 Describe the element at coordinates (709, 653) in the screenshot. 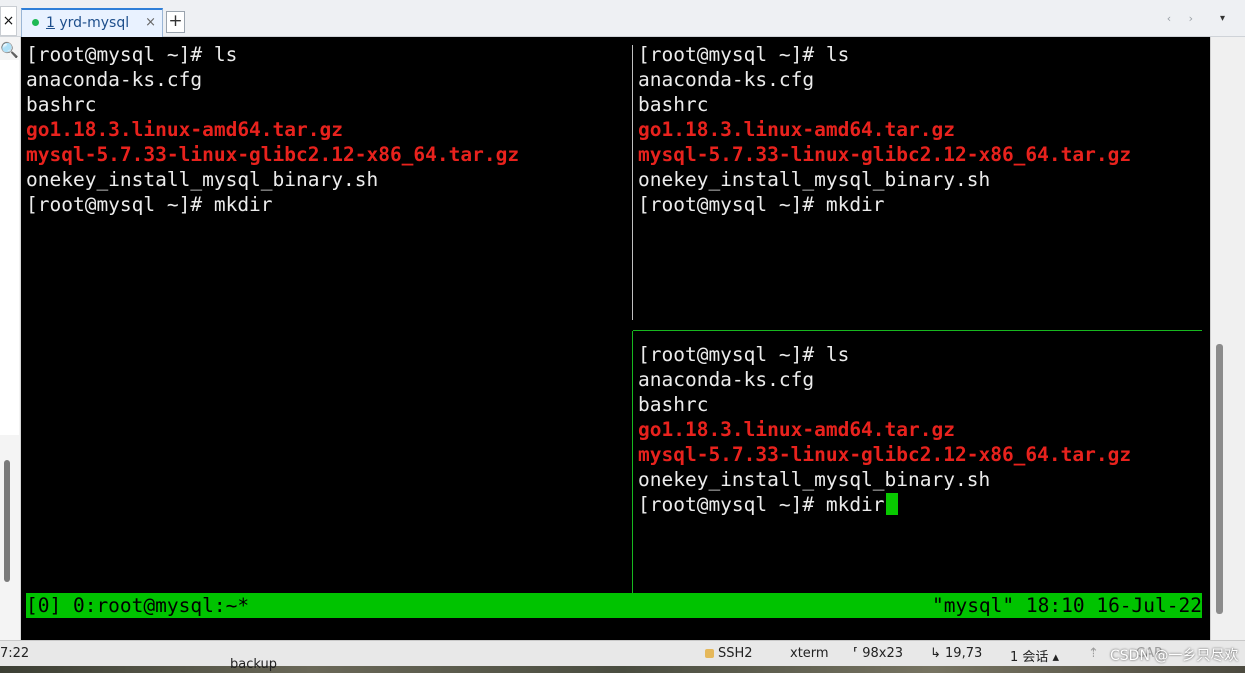

I see `lock-icon` at that location.